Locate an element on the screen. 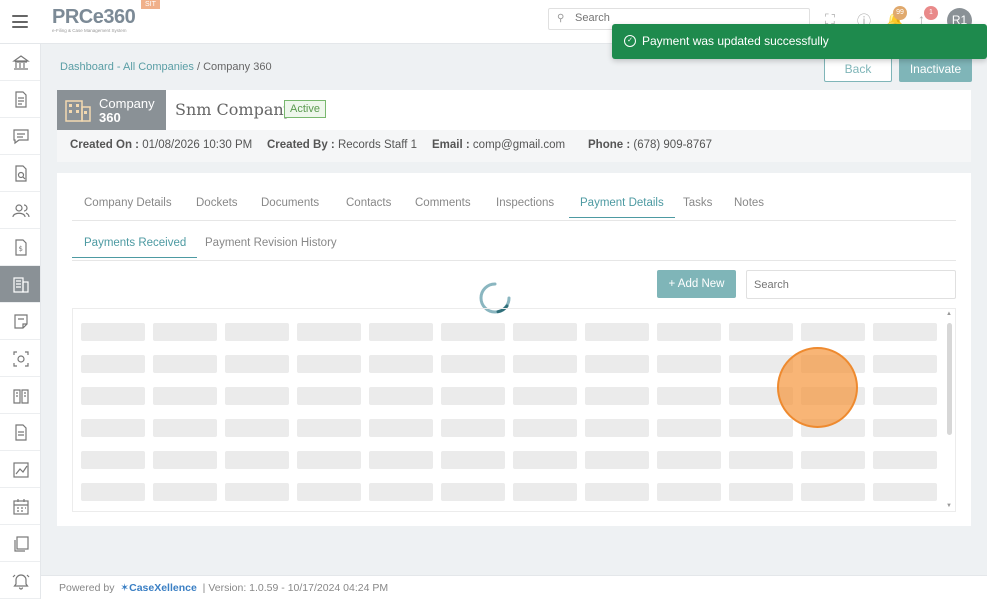 This screenshot has height=599, width=987. sidebar-item-building is located at coordinates (20, 284).